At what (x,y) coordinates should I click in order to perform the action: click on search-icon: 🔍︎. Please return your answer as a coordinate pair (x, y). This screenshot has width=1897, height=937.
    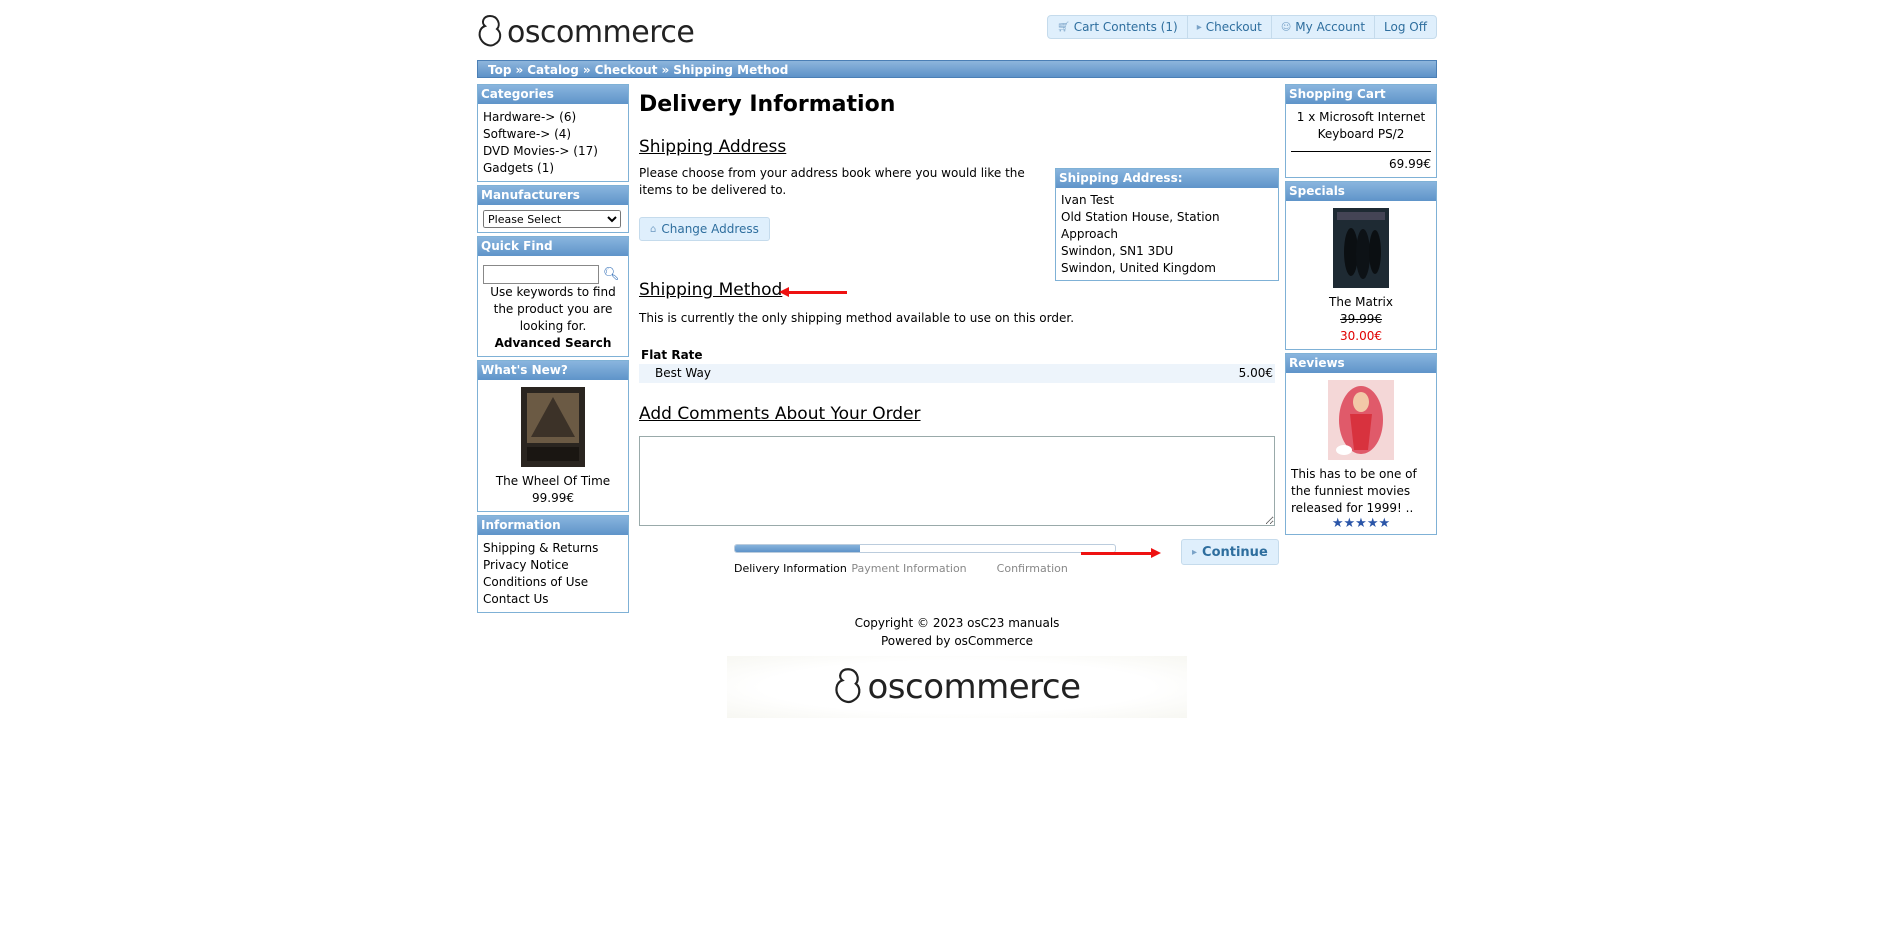
    Looking at the image, I should click on (611, 274).